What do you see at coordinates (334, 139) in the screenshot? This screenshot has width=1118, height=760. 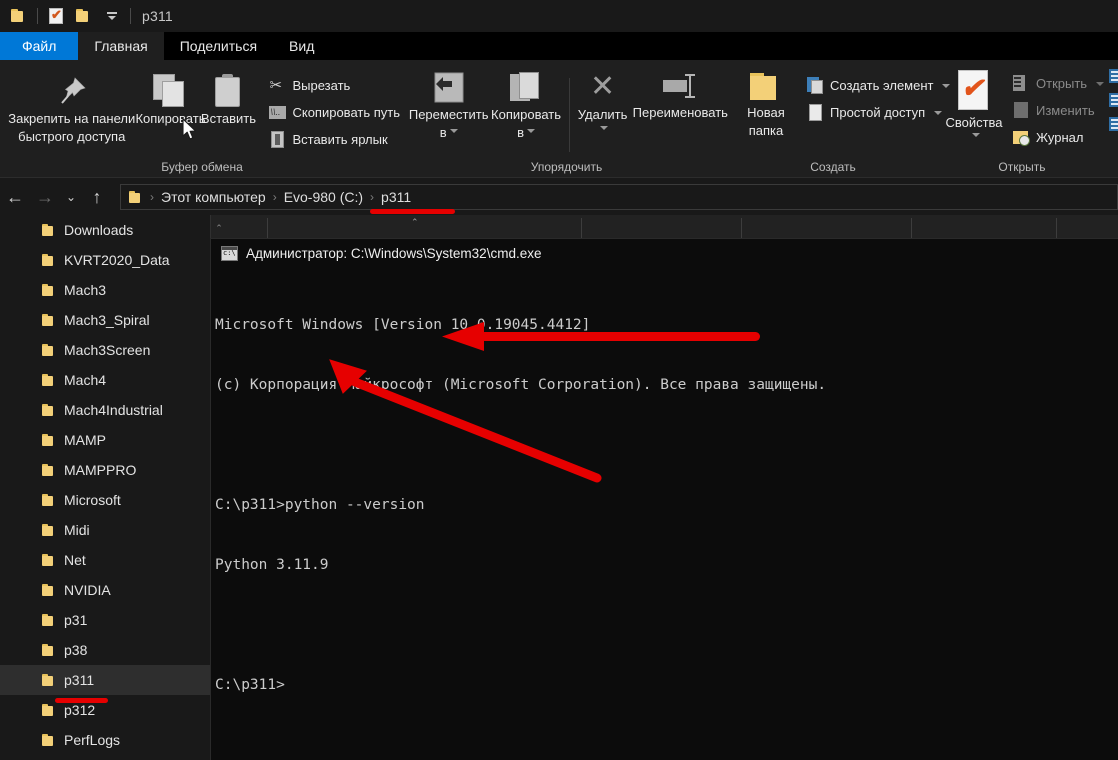 I see `paste-shortcut-button: Вставить ярлык` at bounding box center [334, 139].